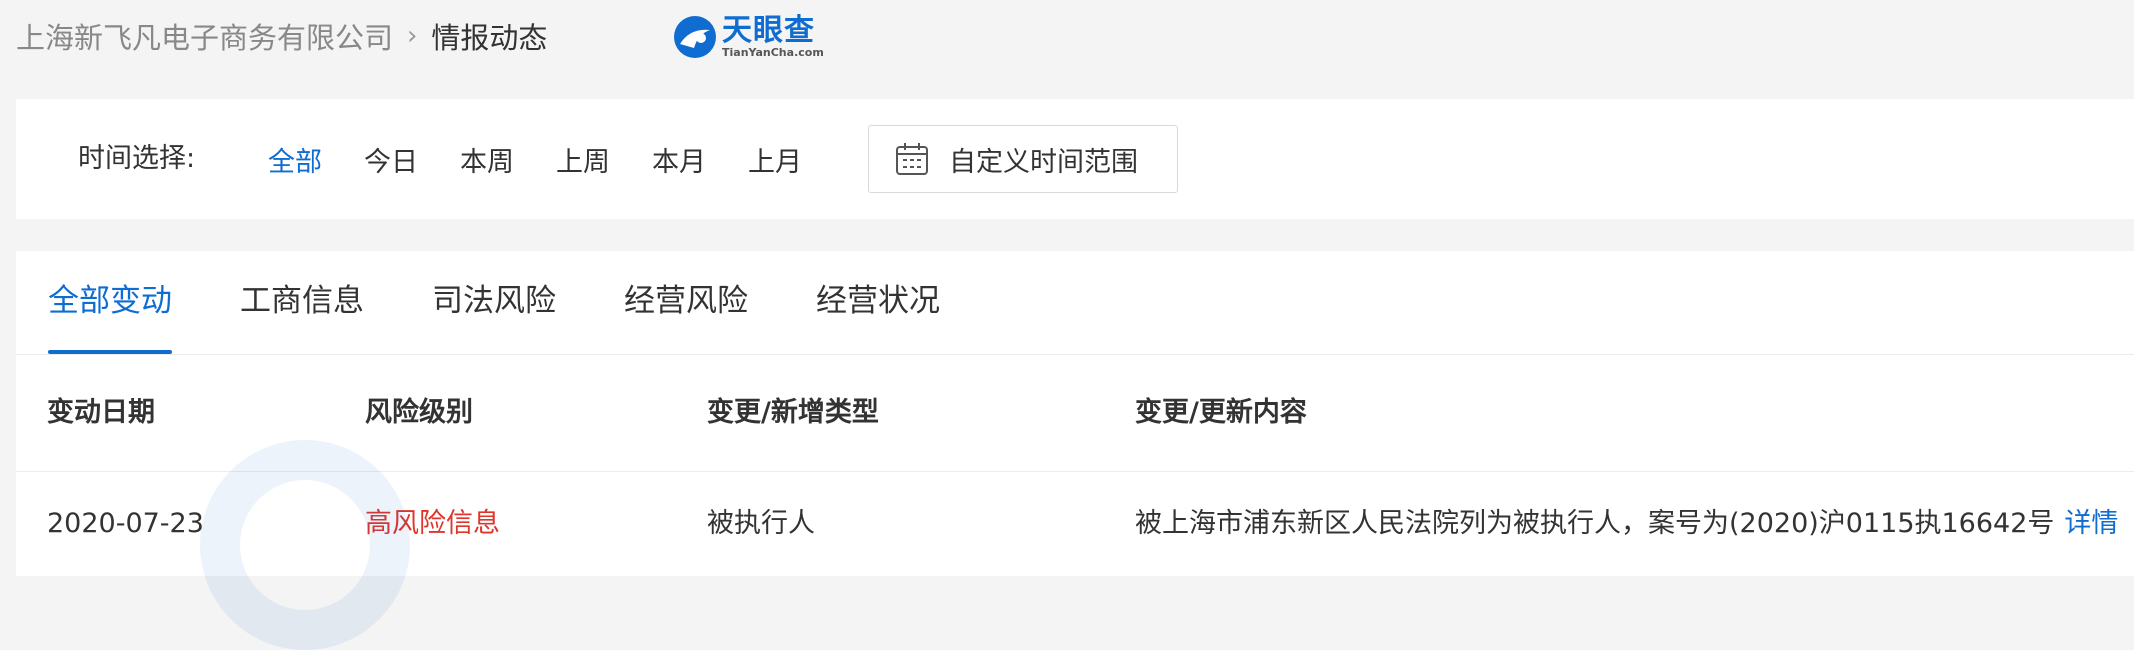 This screenshot has width=2134, height=650. I want to click on custom-range-button: 自定义时间范围, so click(1023, 159).